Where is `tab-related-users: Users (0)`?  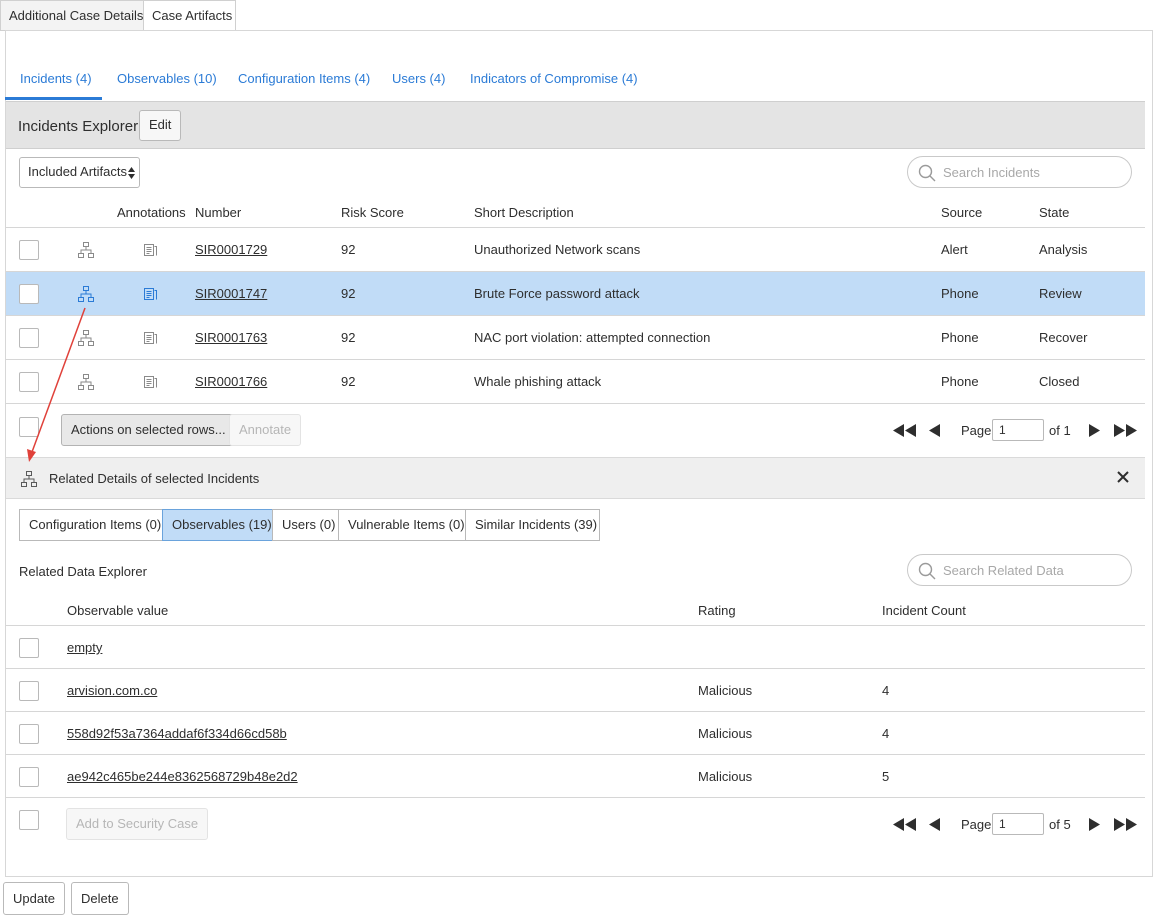
tab-related-users: Users (0) is located at coordinates (305, 525).